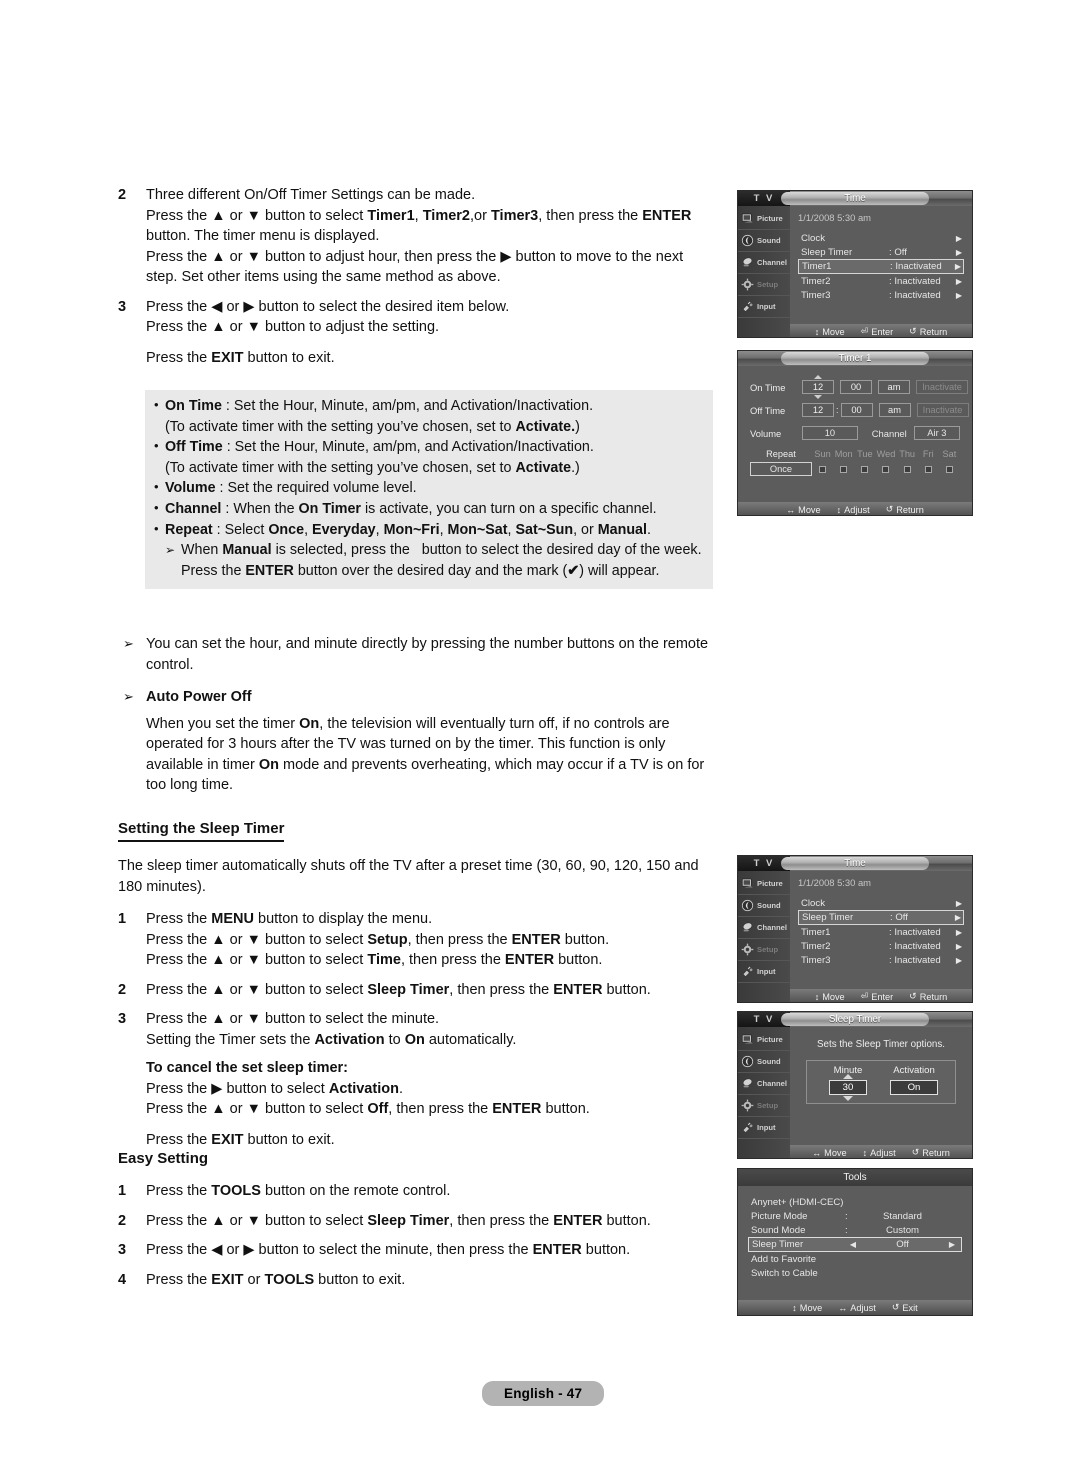 Image resolution: width=1080 pixels, height=1482 pixels. I want to click on off-time-row: Off Time 12 : 00 am Inactivate, so click(859, 410).